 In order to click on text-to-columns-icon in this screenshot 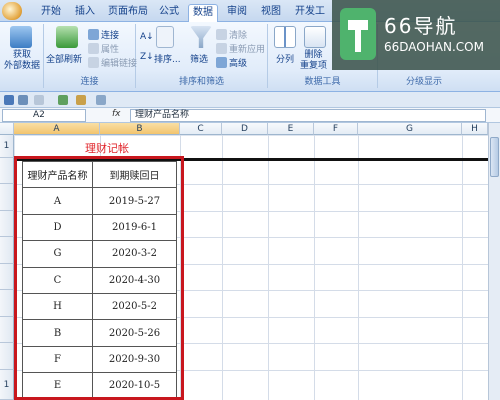, I will do `click(285, 37)`.